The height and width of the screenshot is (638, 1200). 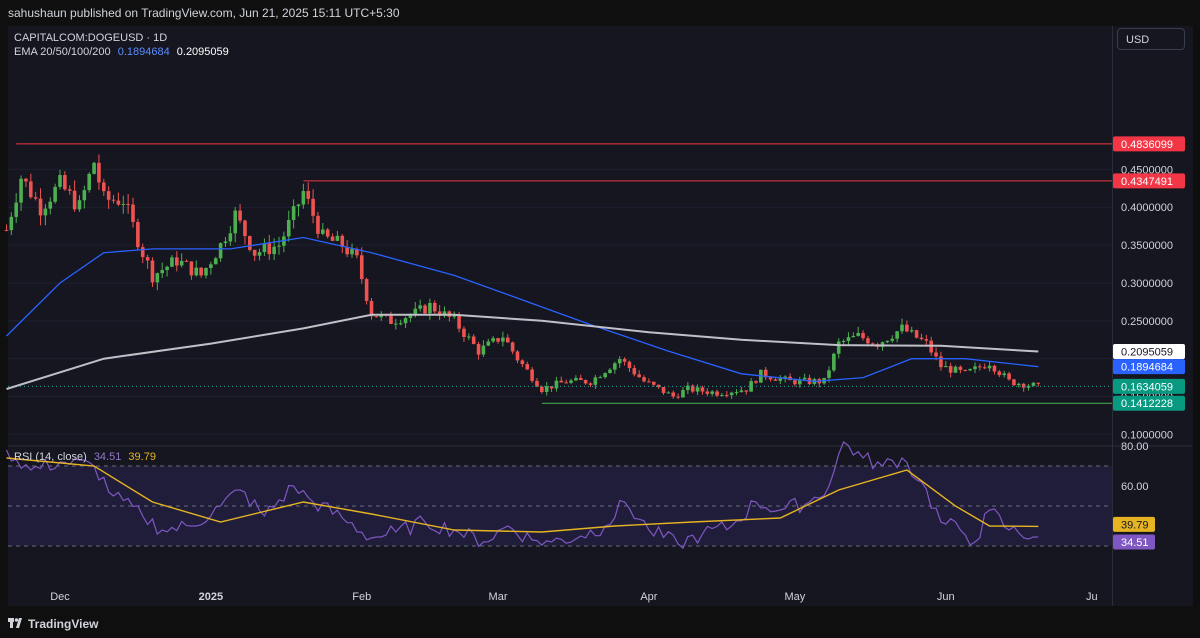 I want to click on time-tick-label: Ju, so click(x=1092, y=597).